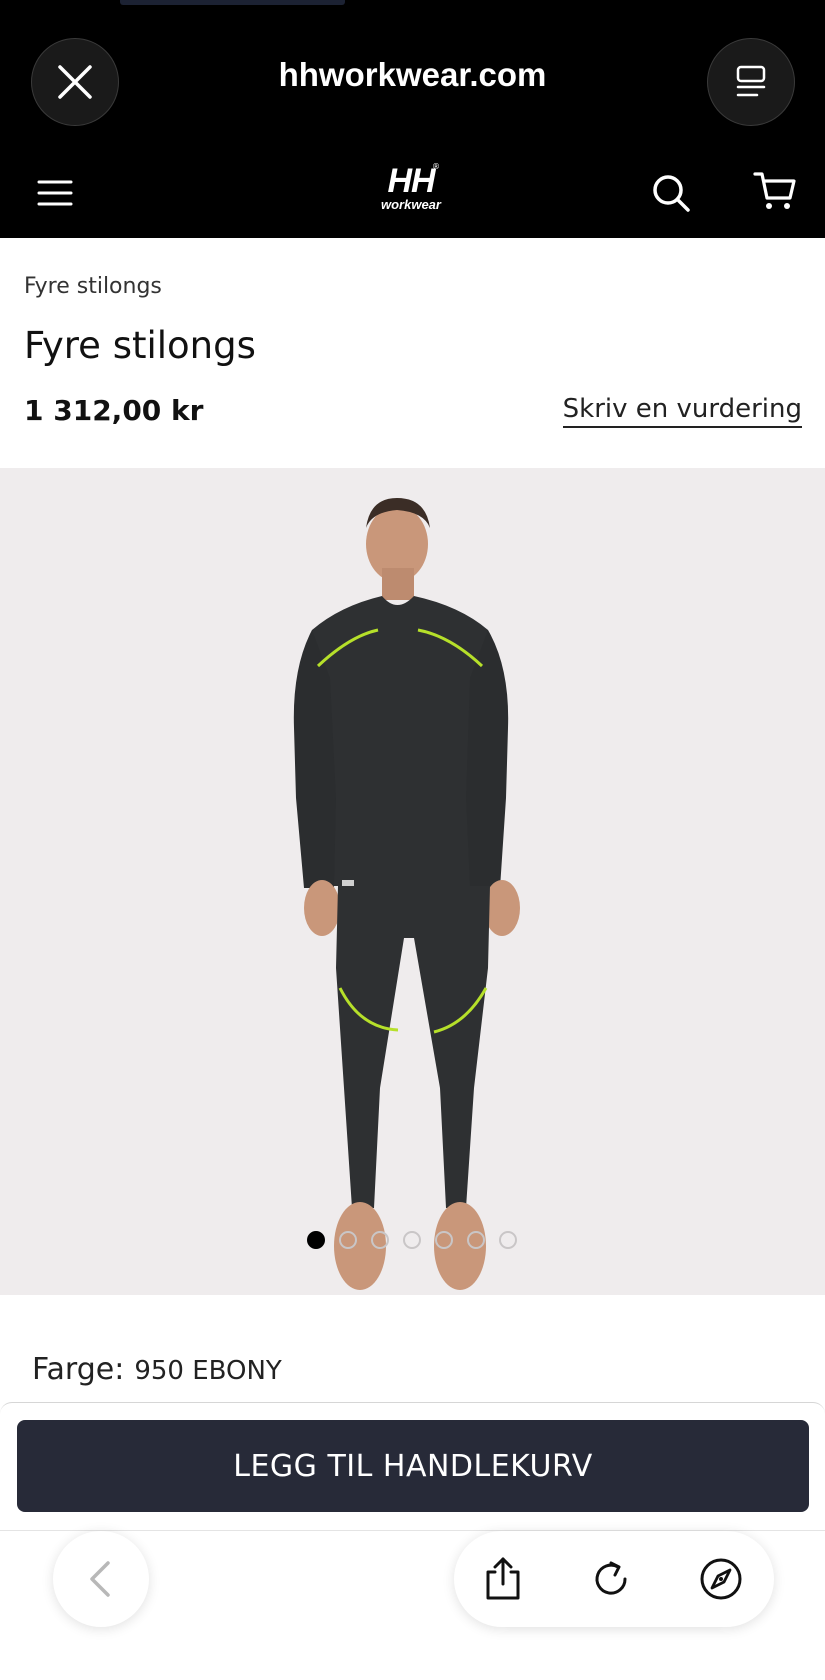  What do you see at coordinates (78, 1369) in the screenshot?
I see `color-label: Farge:` at bounding box center [78, 1369].